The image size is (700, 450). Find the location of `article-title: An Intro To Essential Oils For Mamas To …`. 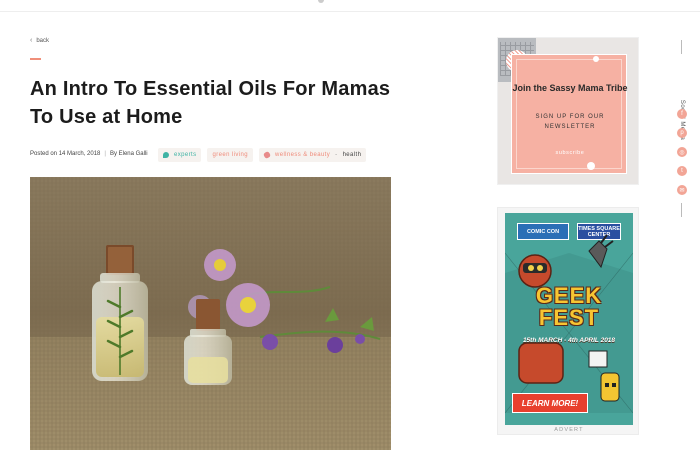

article-title: An Intro To Essential Oils For Mamas To … is located at coordinates (210, 103).